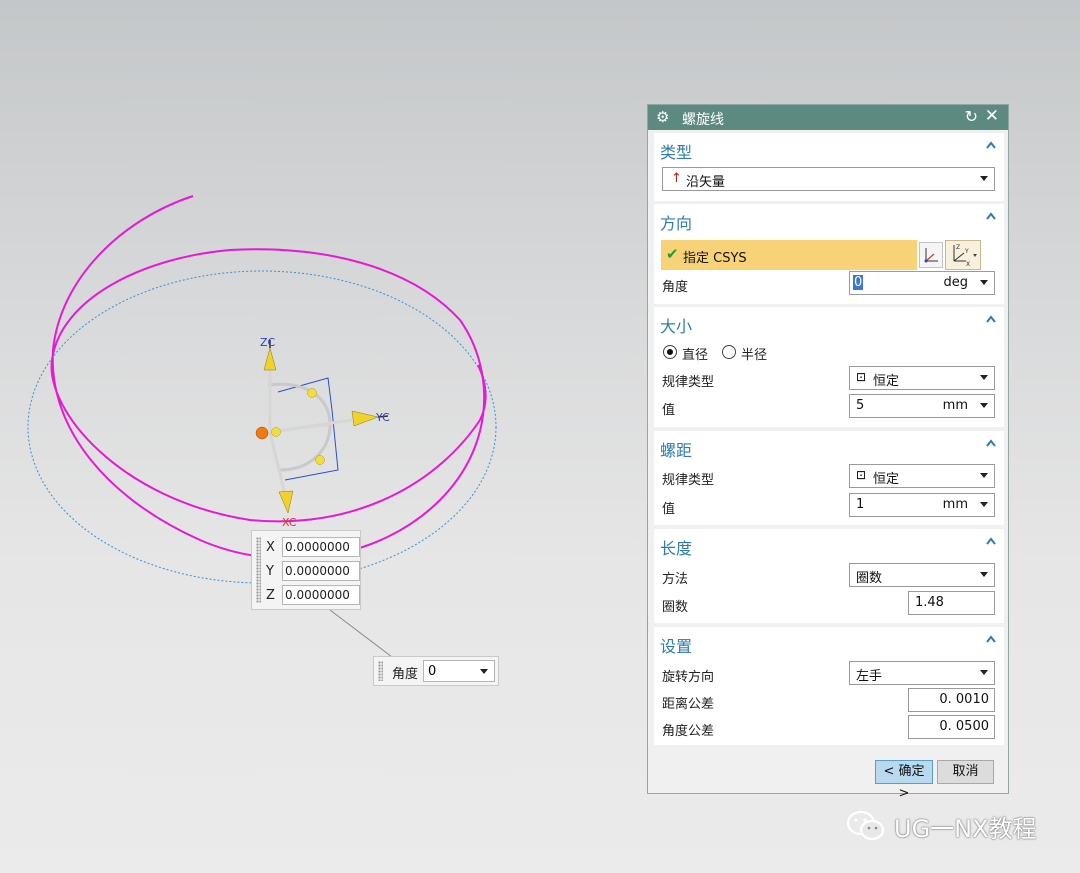  I want to click on y-coordinate-row: Y, so click(313, 571).